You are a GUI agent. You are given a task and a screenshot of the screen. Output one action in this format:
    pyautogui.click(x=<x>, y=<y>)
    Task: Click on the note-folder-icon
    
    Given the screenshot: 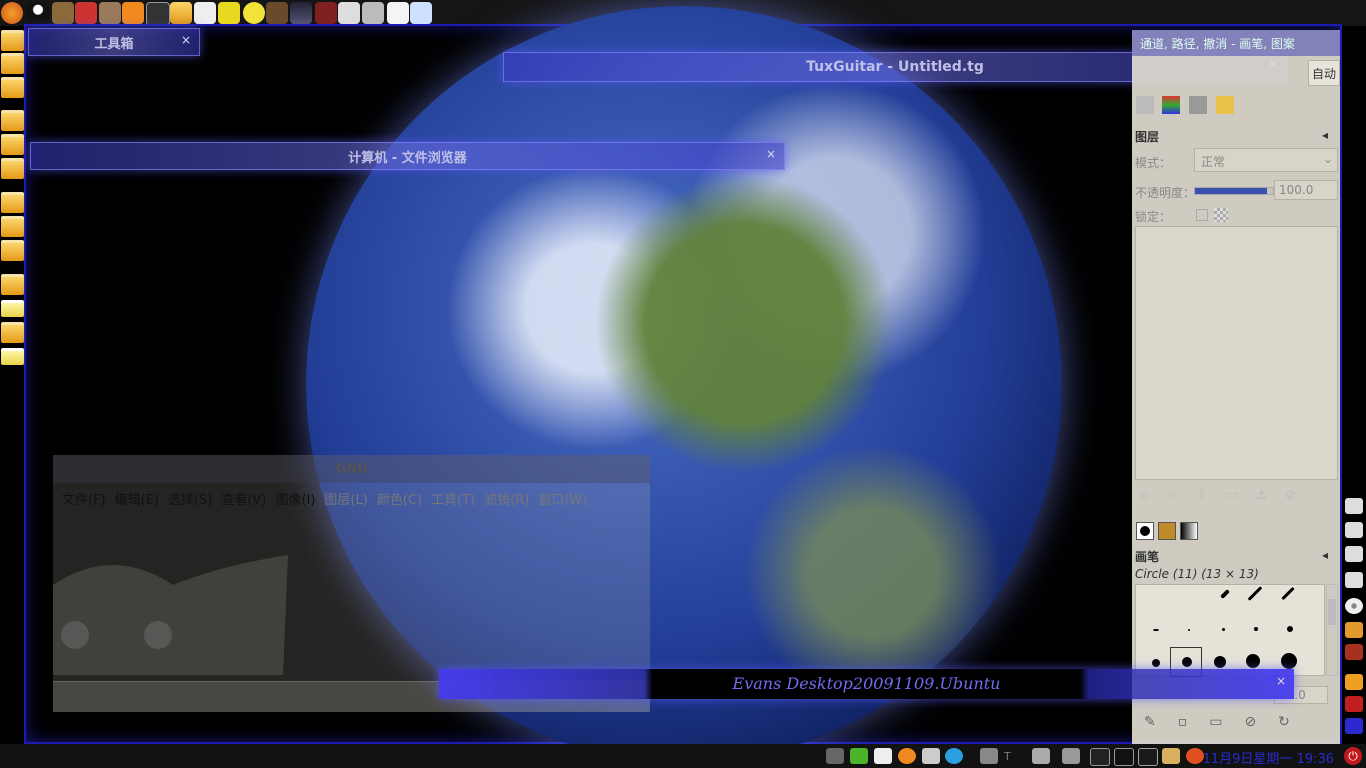 What is the action you would take?
    pyautogui.click(x=12, y=308)
    